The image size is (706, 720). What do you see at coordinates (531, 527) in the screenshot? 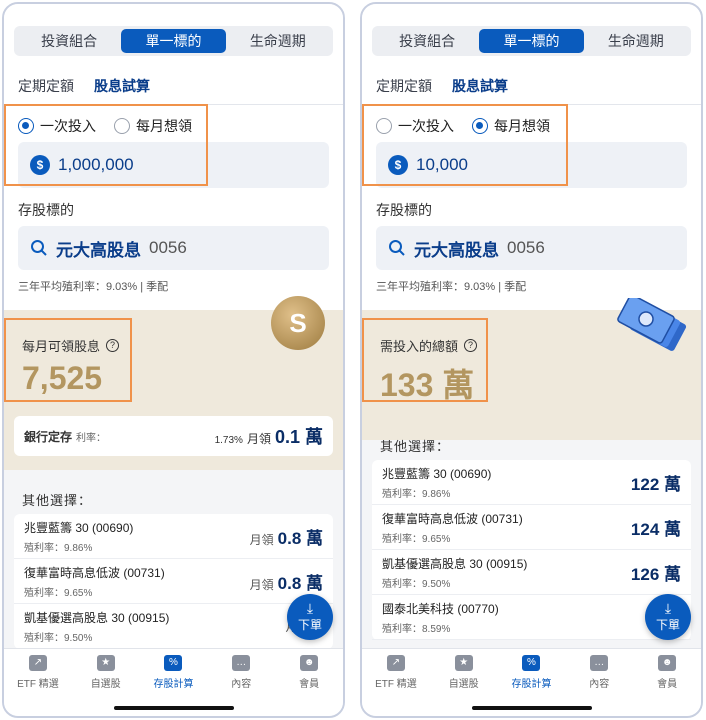
I see `list-item: 復華富時高息低波 (00731) 殖利率：9.65% 124 萬` at bounding box center [531, 527].